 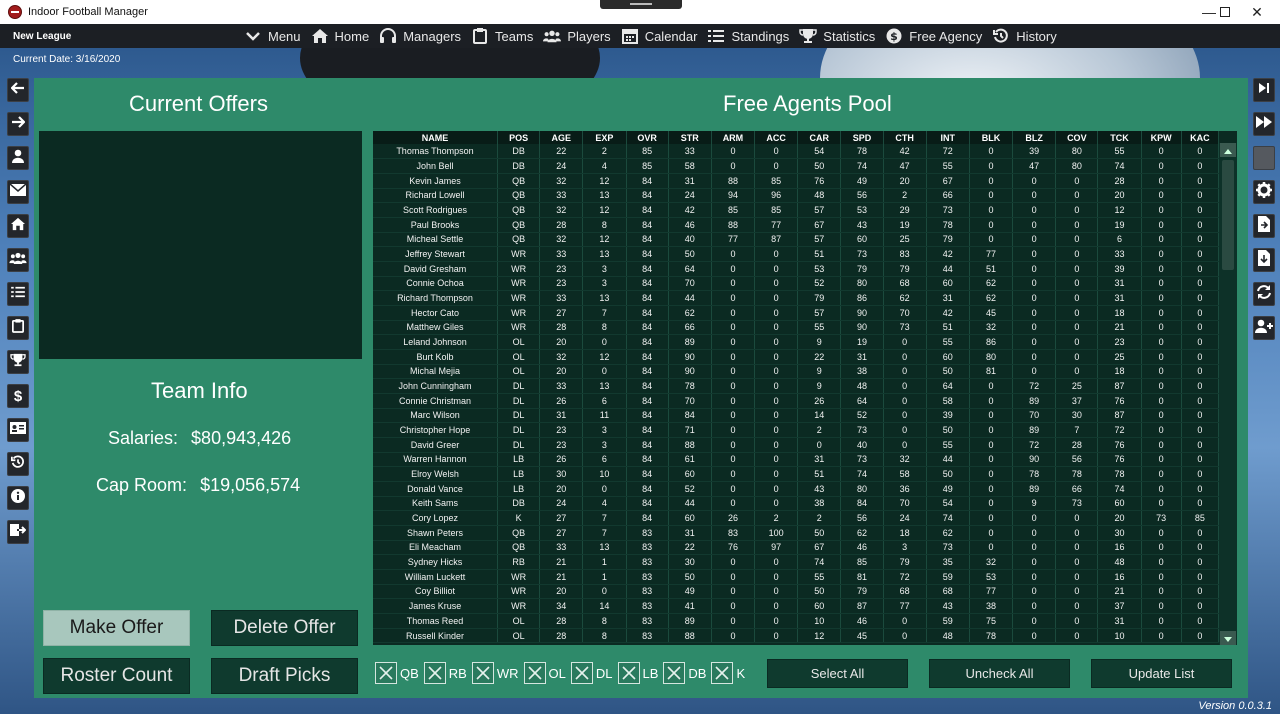 I want to click on add-player-button, so click(x=1264, y=328).